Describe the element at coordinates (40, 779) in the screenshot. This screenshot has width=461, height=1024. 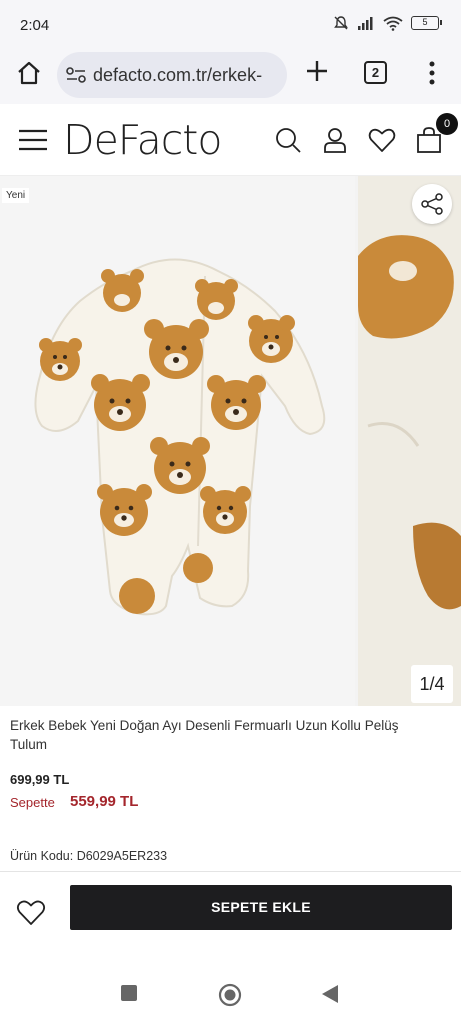
I see `product-price: 699,99 TL` at that location.